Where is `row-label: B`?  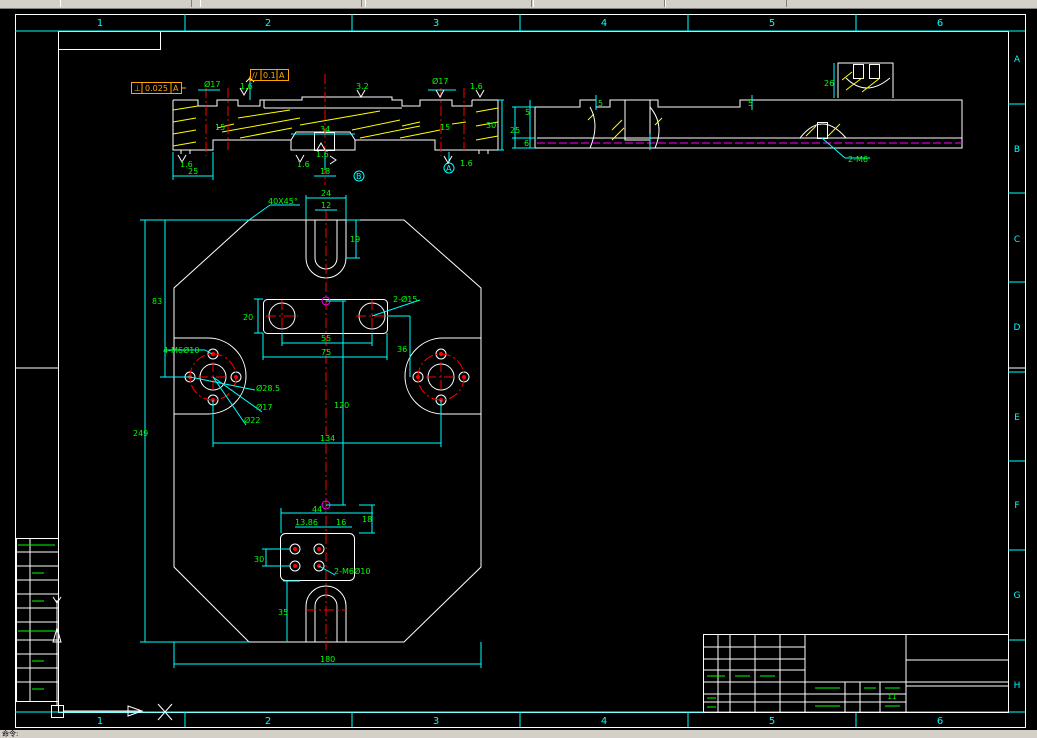 row-label: B is located at coordinates (1017, 150).